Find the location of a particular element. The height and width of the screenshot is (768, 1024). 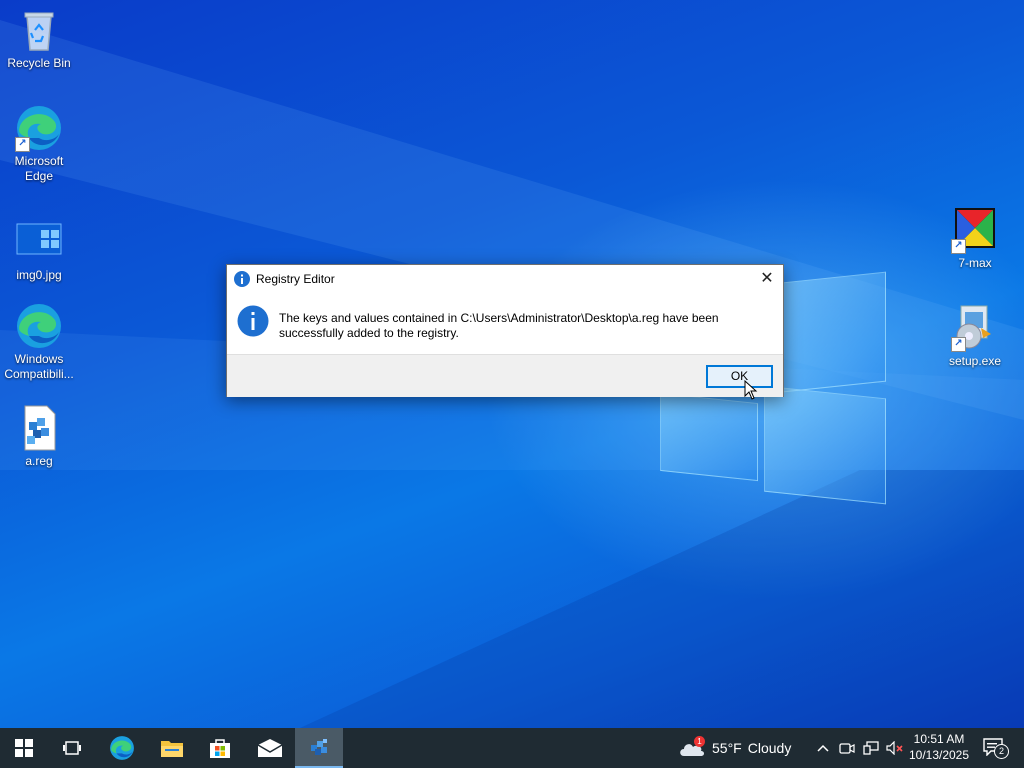

weather-condition: Cloudy is located at coordinates (769, 748).